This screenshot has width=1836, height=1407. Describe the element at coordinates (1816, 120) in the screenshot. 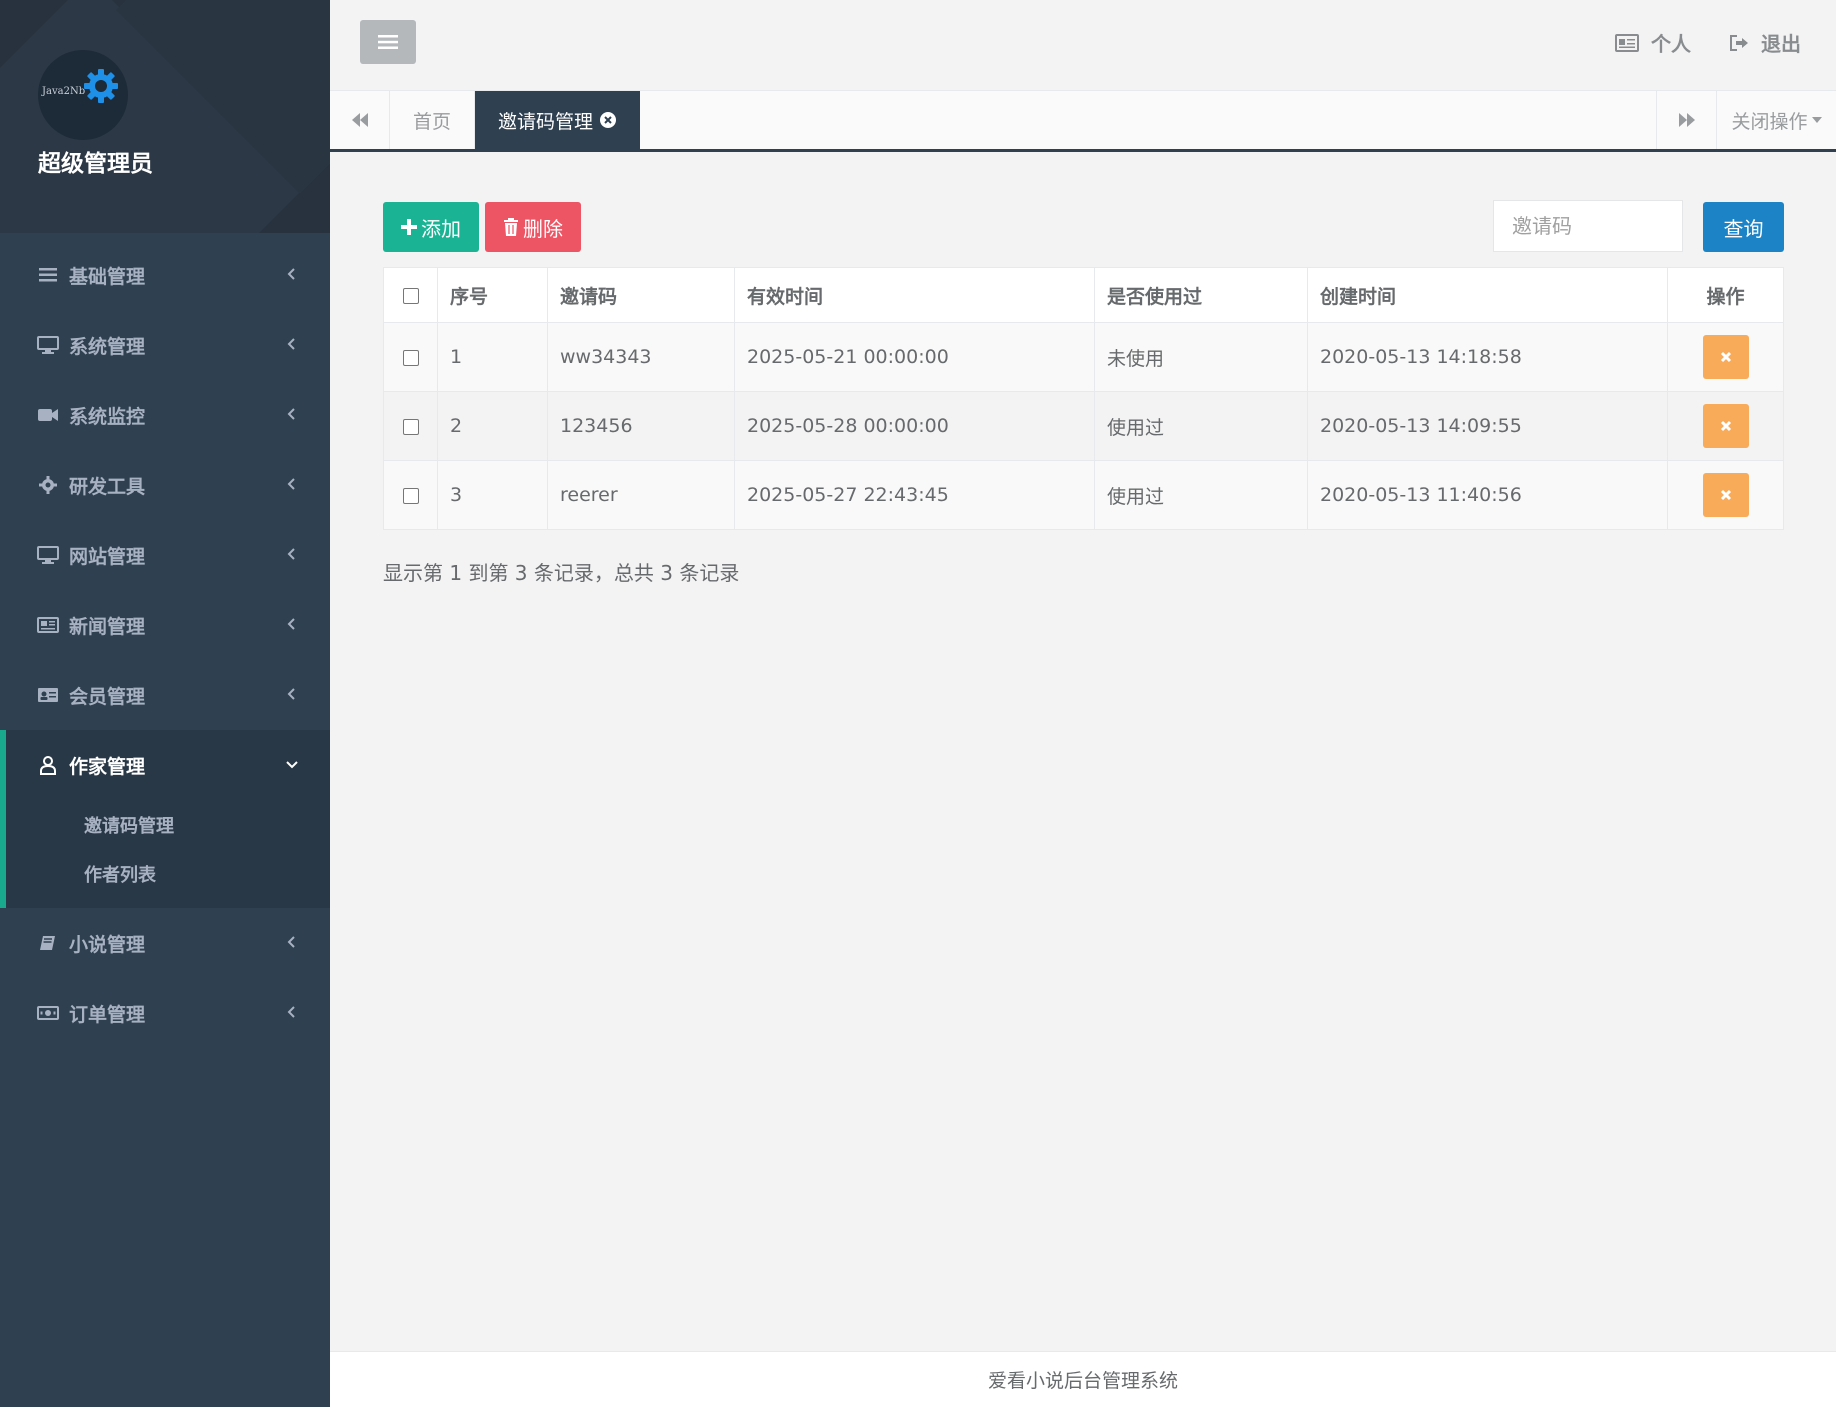

I see `caret-down-icon` at that location.